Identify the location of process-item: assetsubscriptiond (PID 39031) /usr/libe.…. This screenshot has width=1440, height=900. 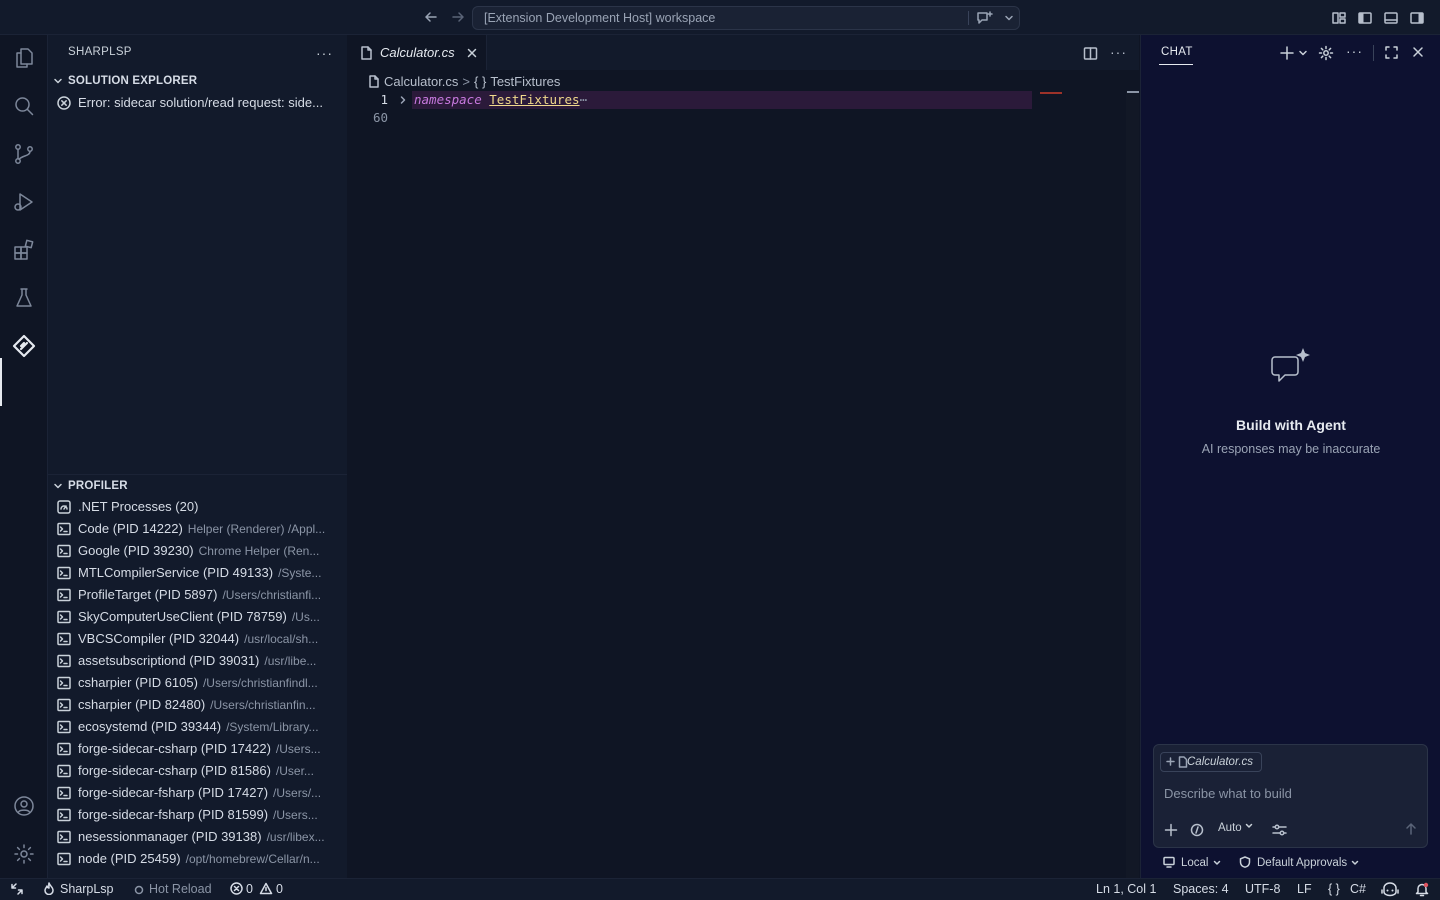
(197, 661).